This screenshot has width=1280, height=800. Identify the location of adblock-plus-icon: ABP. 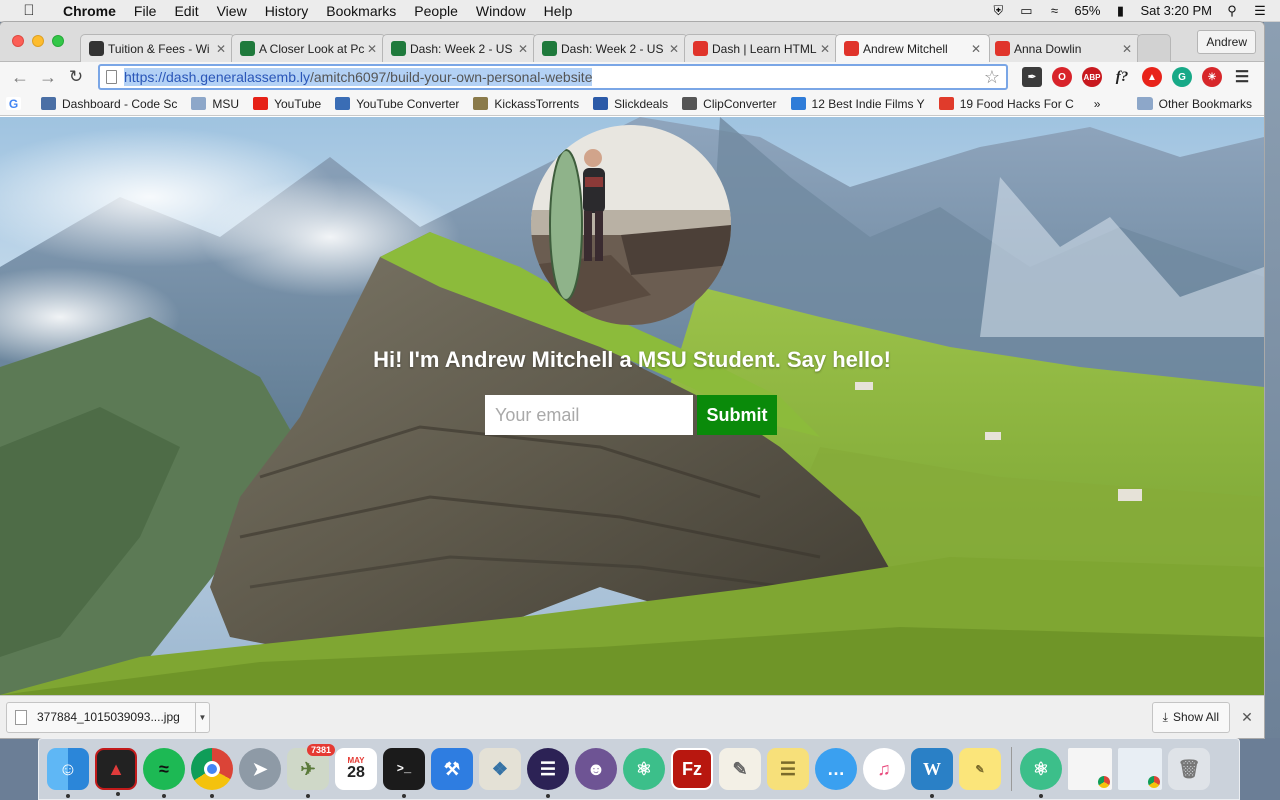
(1092, 77).